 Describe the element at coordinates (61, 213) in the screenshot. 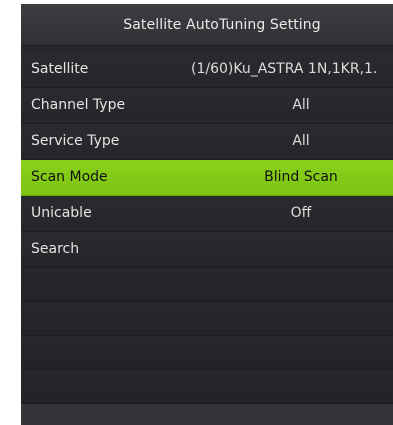

I see `menu-item-label: Unicable` at that location.